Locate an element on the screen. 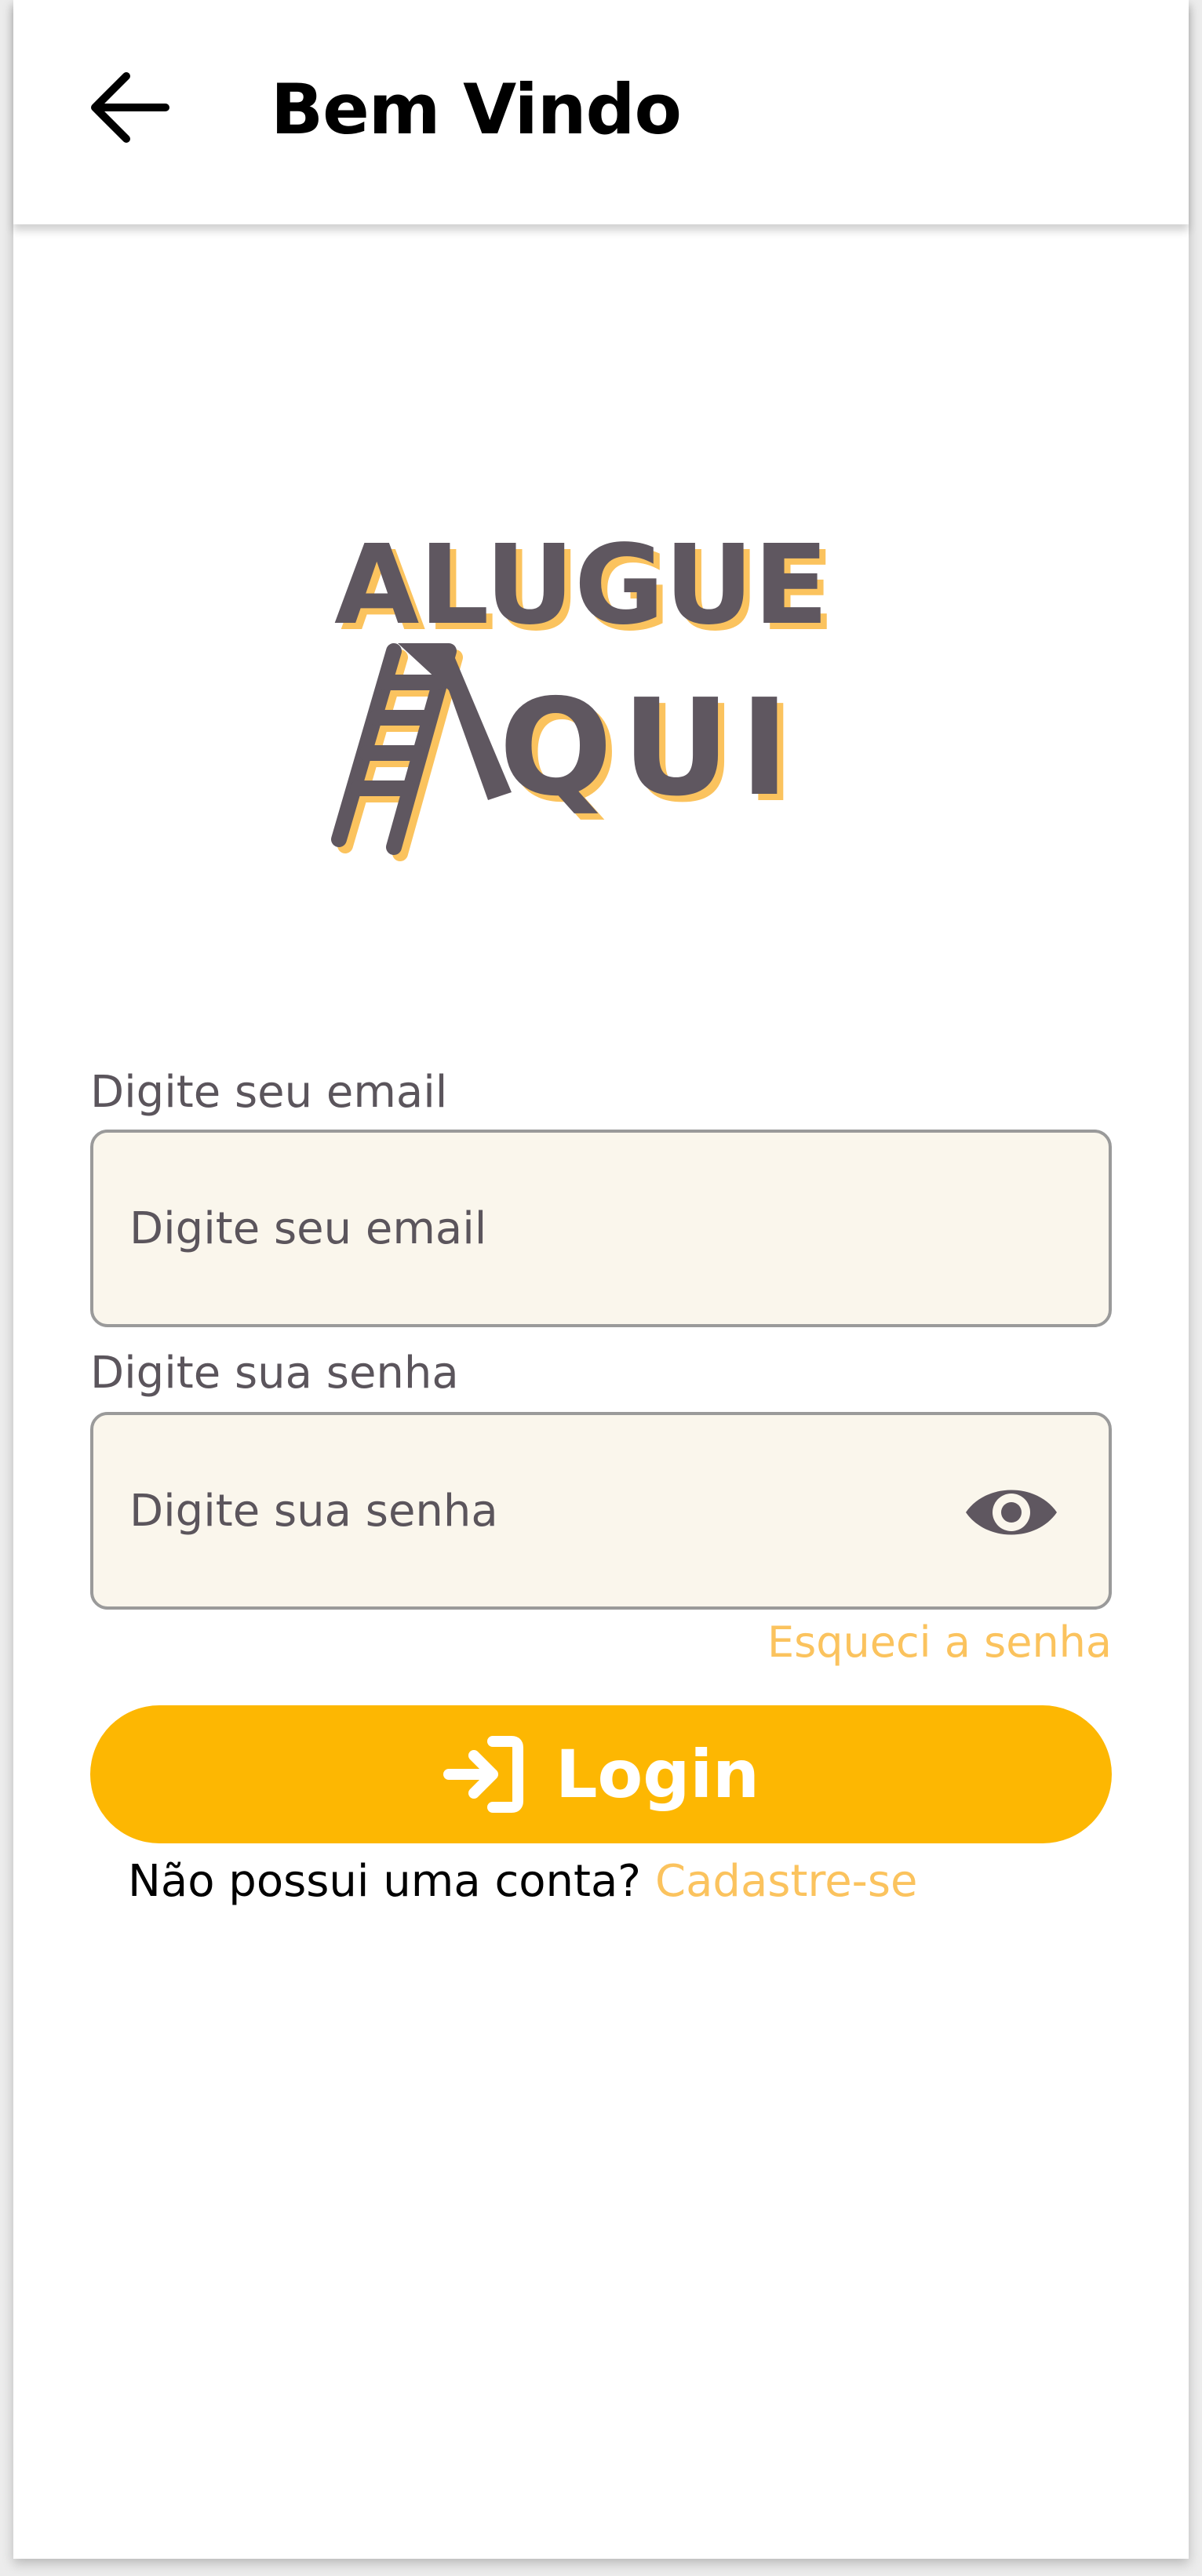  signup-row: Não possui uma conta? Cadastre-se is located at coordinates (522, 1881).